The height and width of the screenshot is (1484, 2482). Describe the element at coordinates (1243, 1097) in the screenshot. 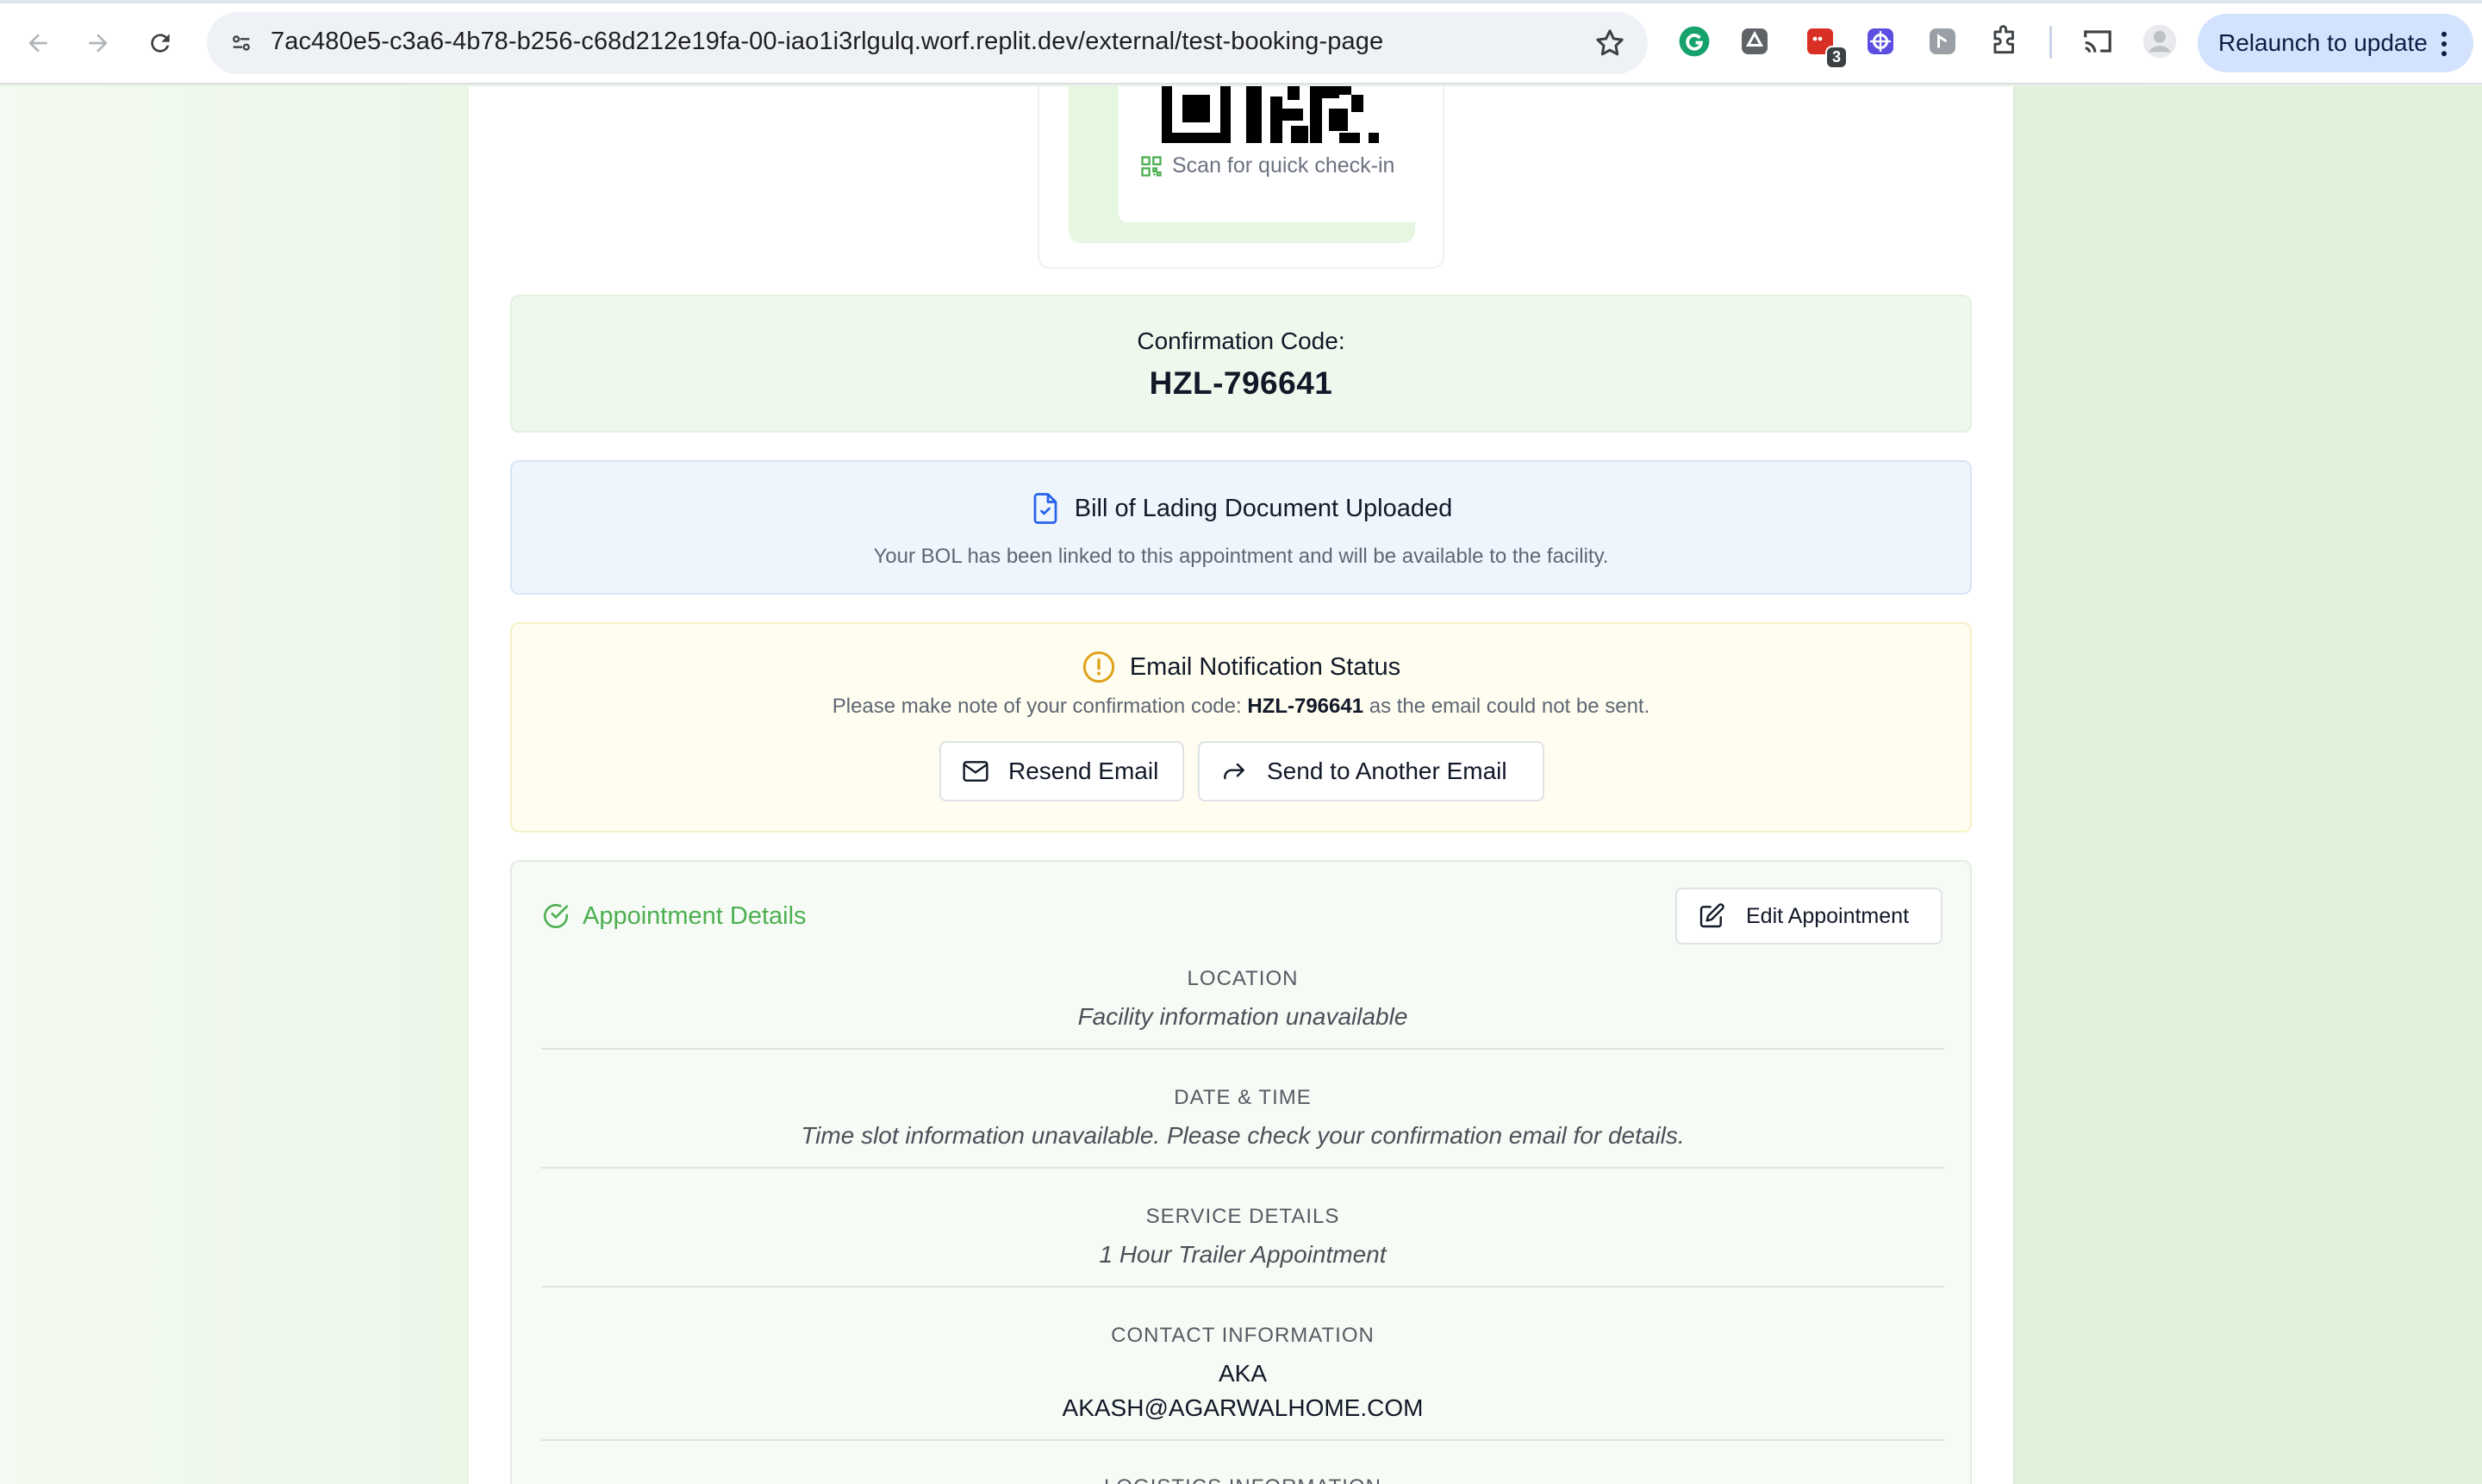

I see `date-time-label: DATE & TIME` at that location.